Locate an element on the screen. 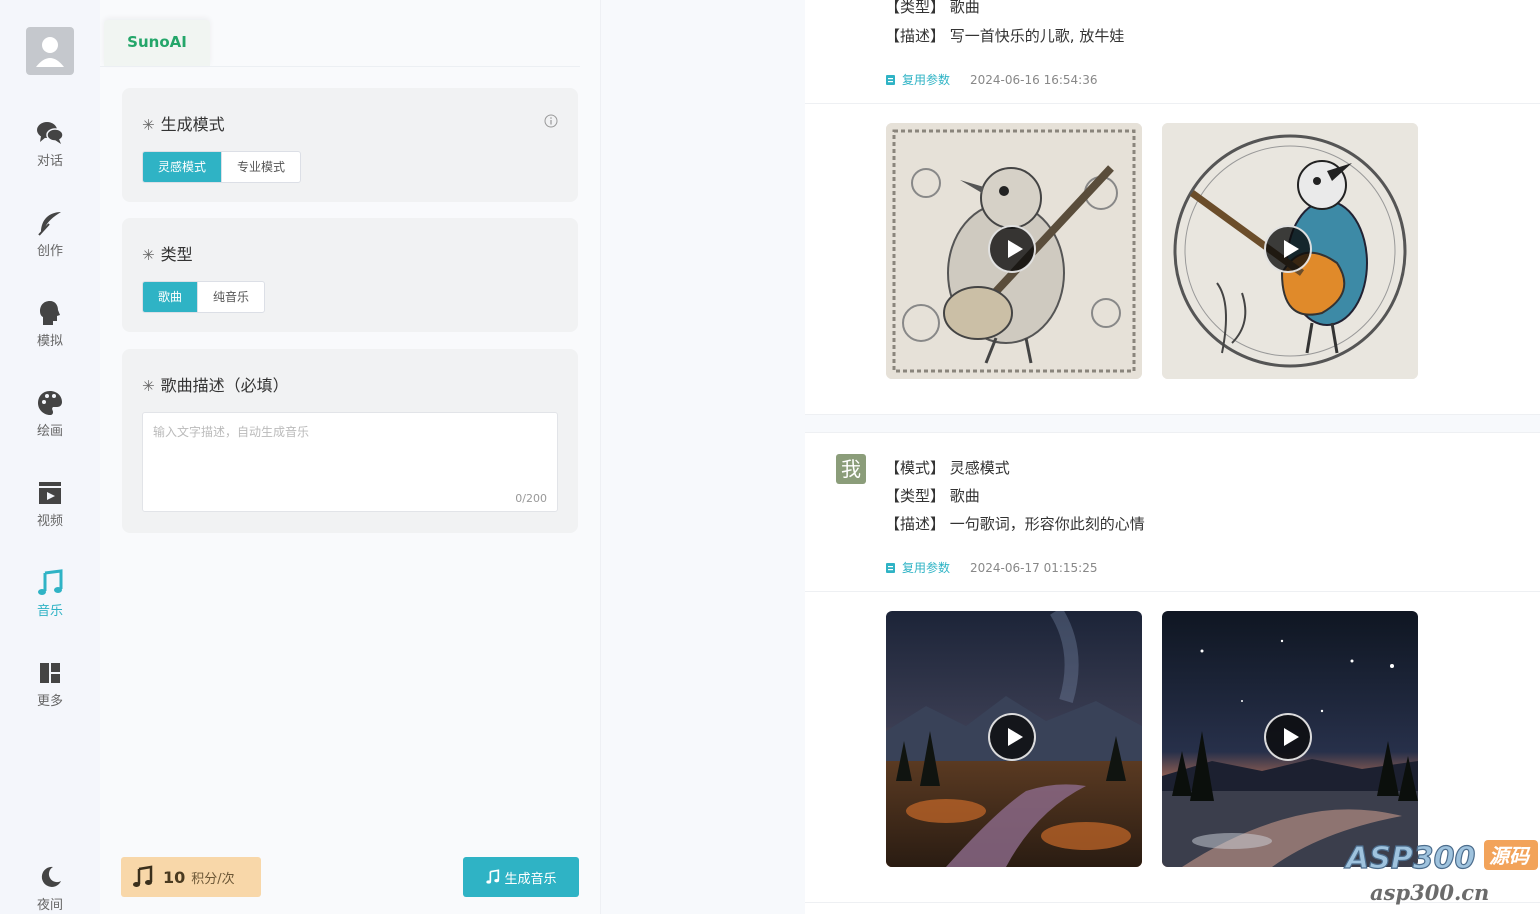 This screenshot has height=914, width=1540. cost-badge: 10 积分/次 is located at coordinates (191, 877).